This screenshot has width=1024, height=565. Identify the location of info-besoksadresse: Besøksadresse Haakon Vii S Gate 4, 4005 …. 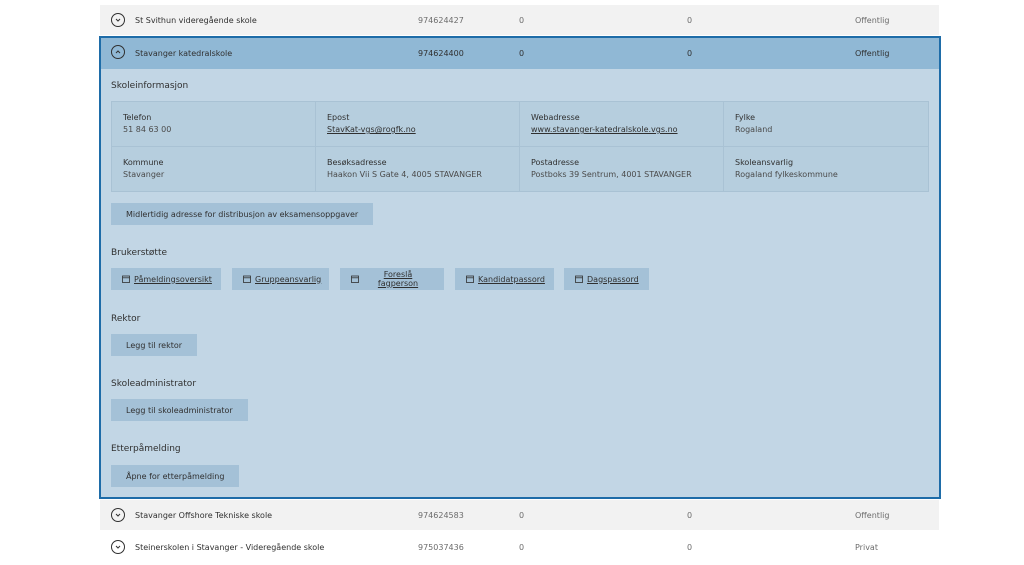
(418, 169).